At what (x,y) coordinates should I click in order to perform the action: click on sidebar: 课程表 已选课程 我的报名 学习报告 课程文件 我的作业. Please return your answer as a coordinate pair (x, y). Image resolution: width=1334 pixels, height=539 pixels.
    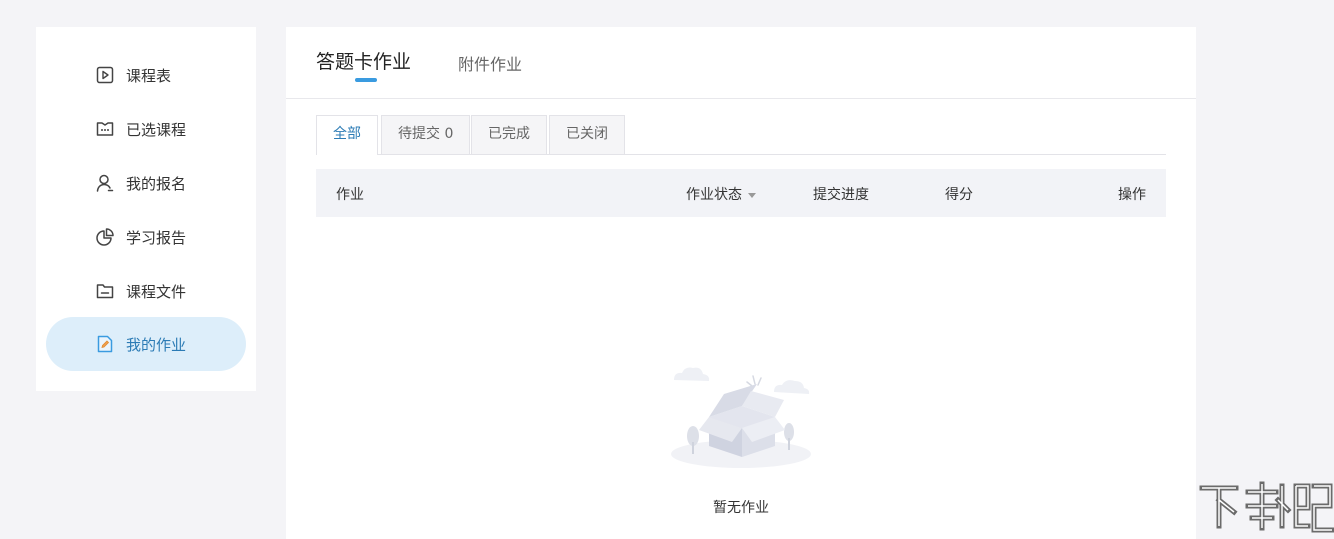
    Looking at the image, I should click on (146, 209).